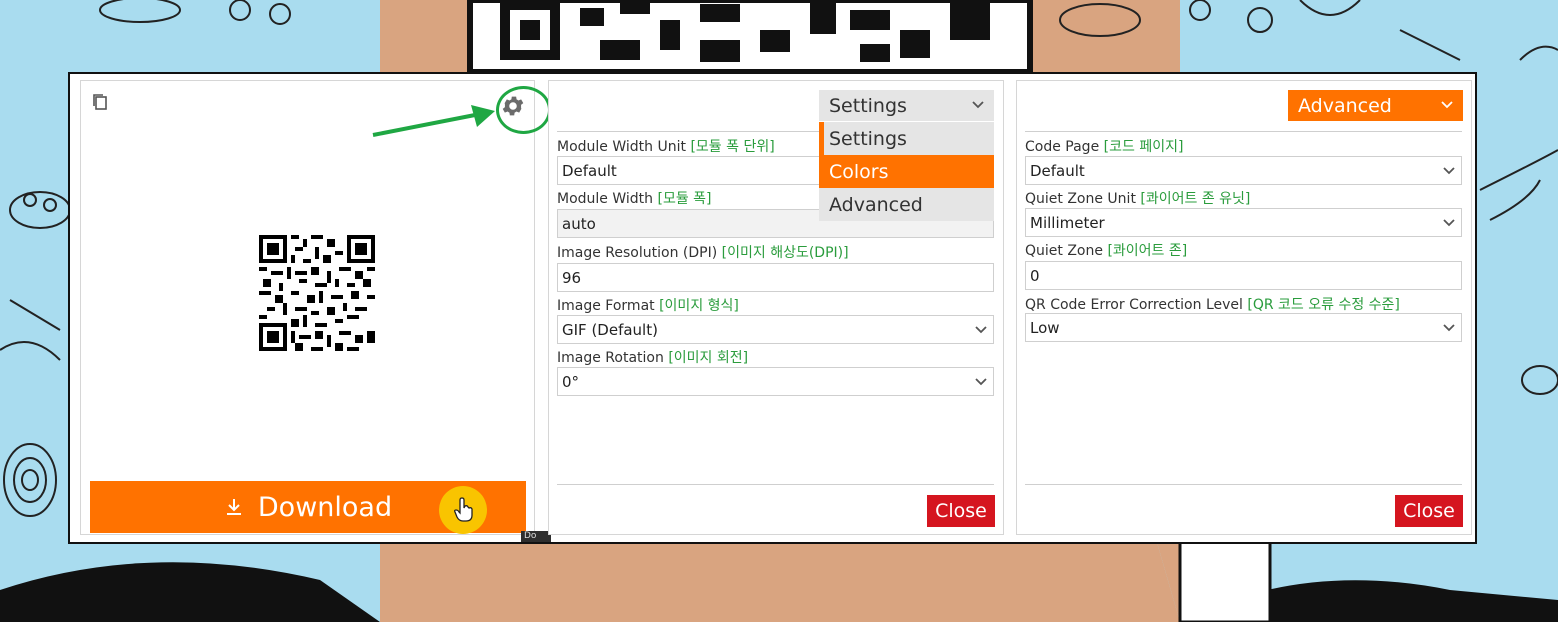  I want to click on advanced-panel-select: Advanced, so click(1375, 105).